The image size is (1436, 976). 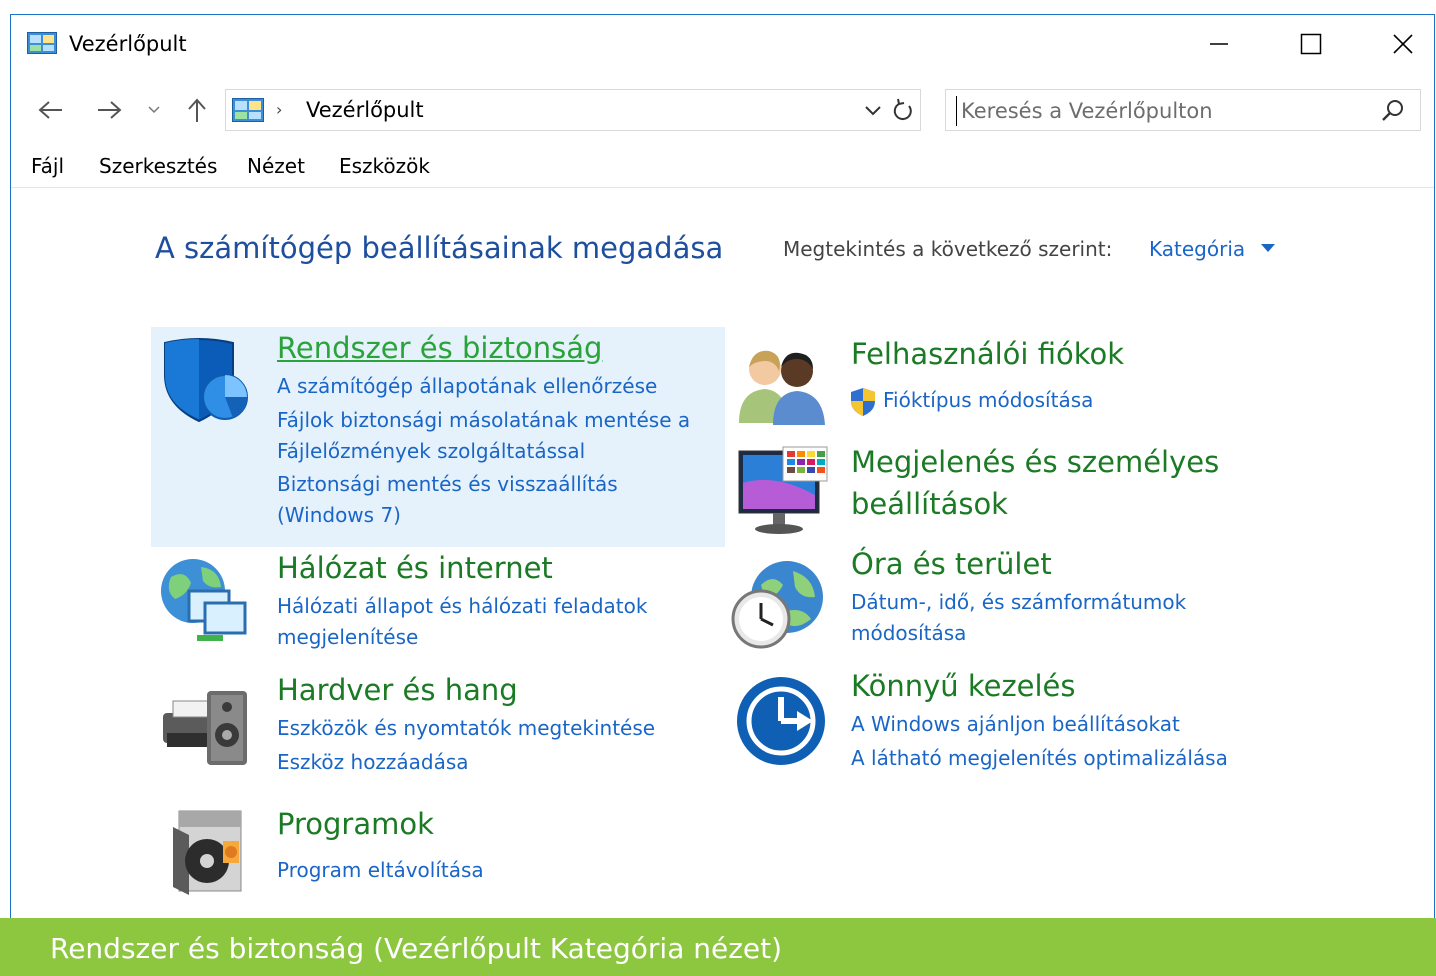 What do you see at coordinates (1393, 111) in the screenshot?
I see `search-icon` at bounding box center [1393, 111].